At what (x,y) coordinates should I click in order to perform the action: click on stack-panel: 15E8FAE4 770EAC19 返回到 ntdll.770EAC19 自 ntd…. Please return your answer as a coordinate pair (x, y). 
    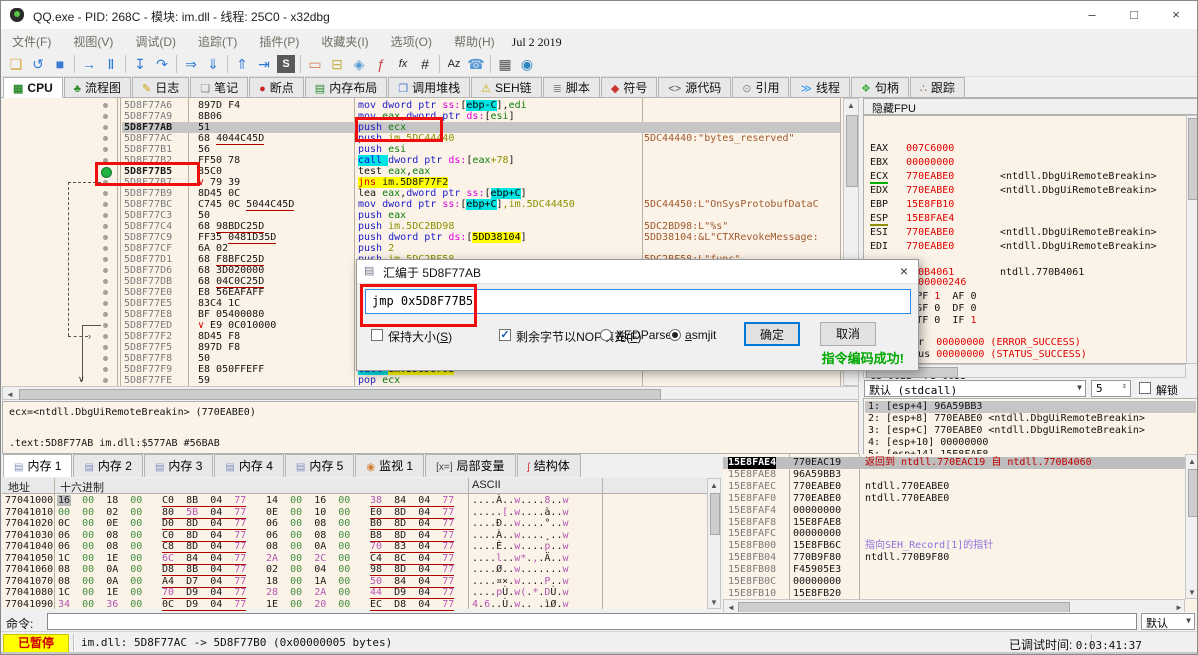
    Looking at the image, I should click on (960, 533).